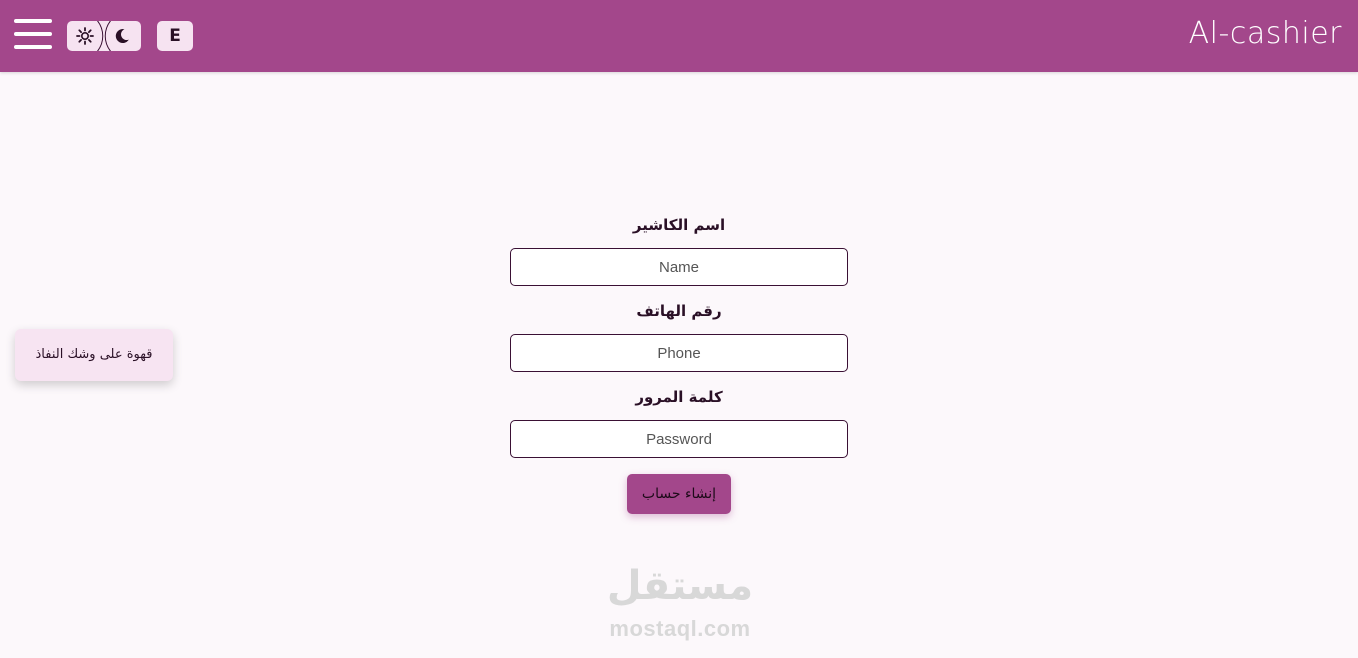  I want to click on low-stock-notification: قهوة على وشك النفاذ, so click(94, 355).